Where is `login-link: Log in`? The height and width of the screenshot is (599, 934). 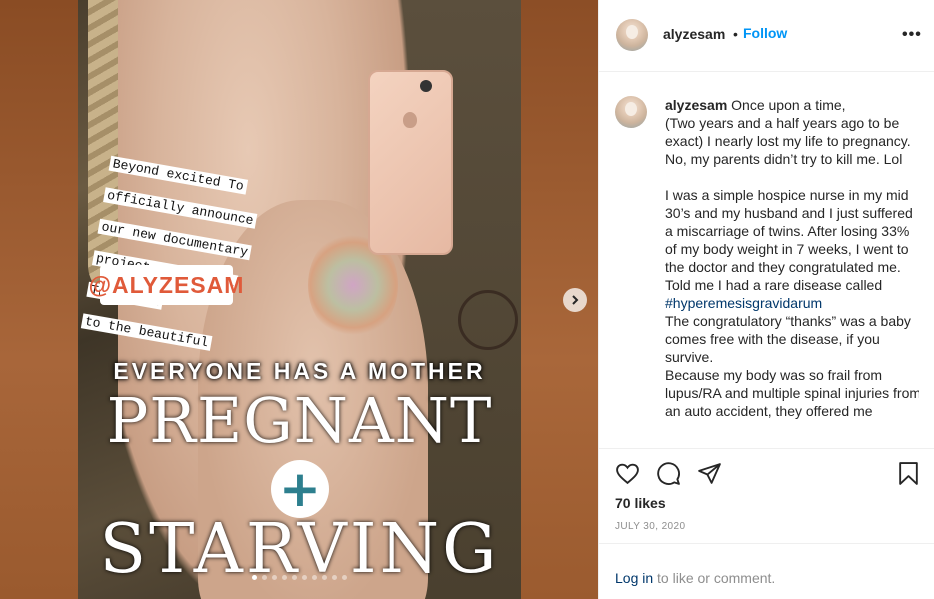 login-link: Log in is located at coordinates (634, 578).